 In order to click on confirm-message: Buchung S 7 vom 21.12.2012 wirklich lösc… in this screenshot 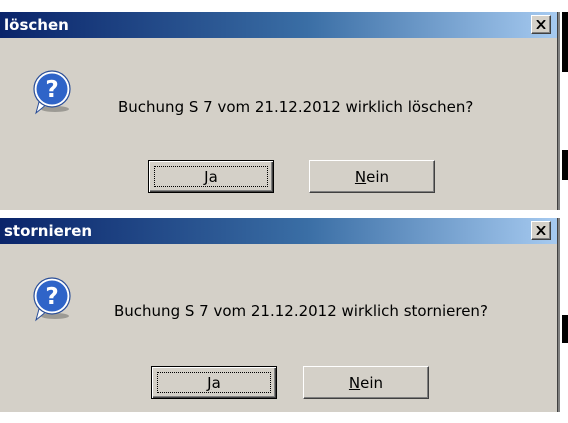, I will do `click(296, 107)`.